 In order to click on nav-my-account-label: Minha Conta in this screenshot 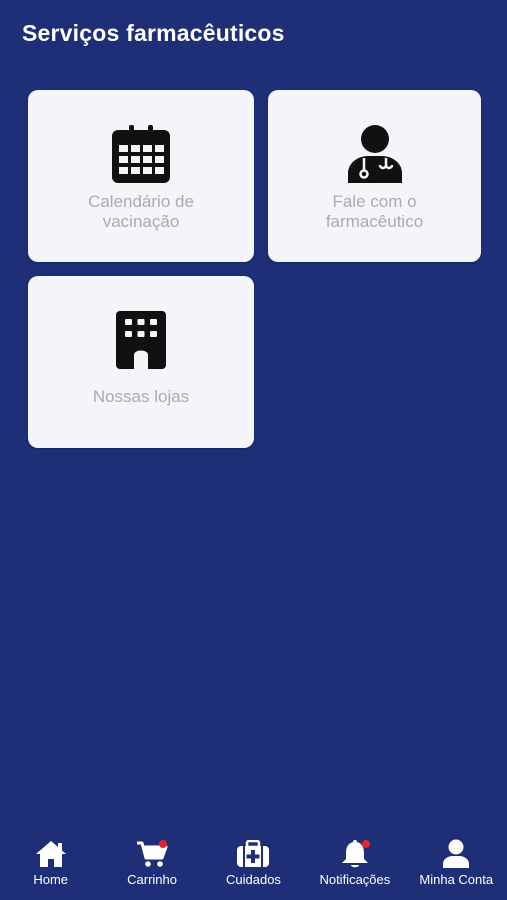, I will do `click(456, 879)`.